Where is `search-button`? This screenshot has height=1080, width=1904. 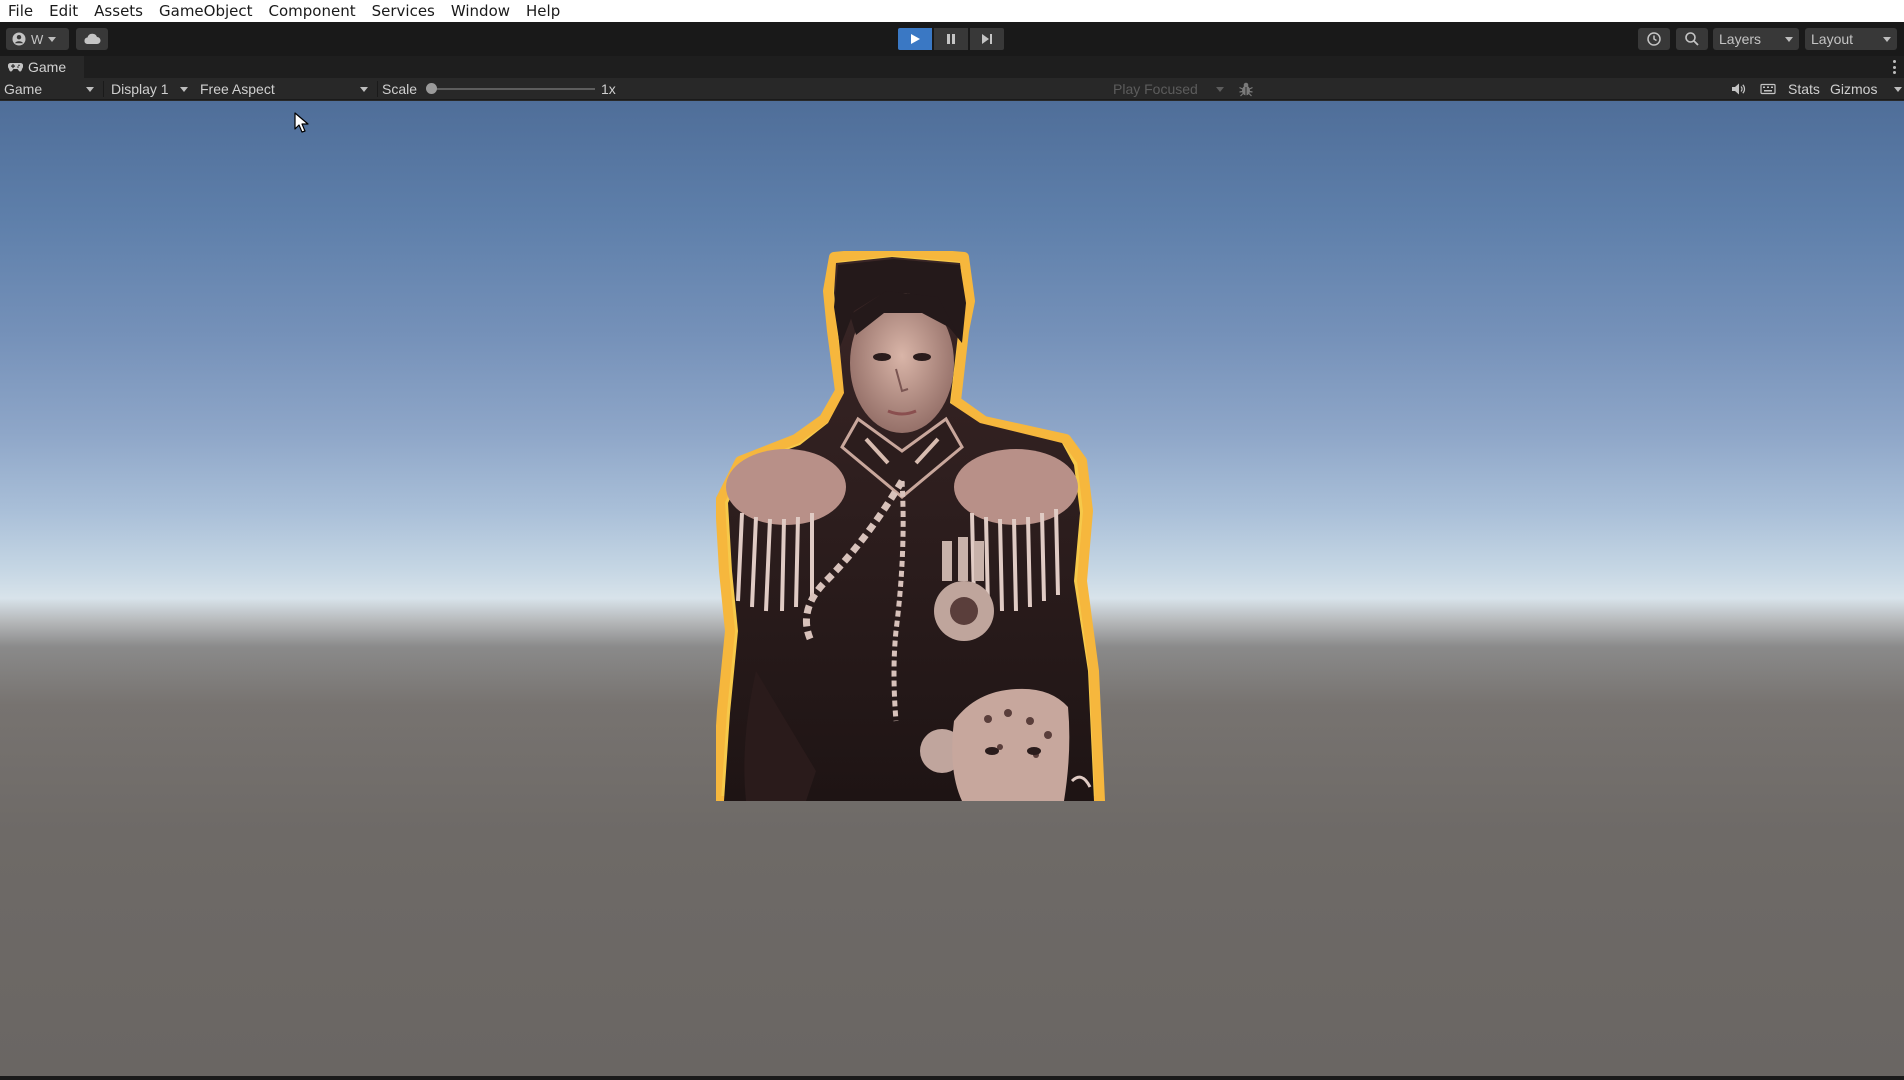 search-button is located at coordinates (1692, 39).